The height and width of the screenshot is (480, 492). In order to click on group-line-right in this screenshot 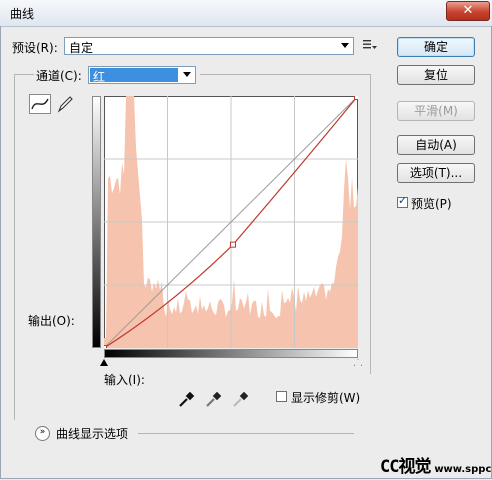, I will do `click(285, 74)`.